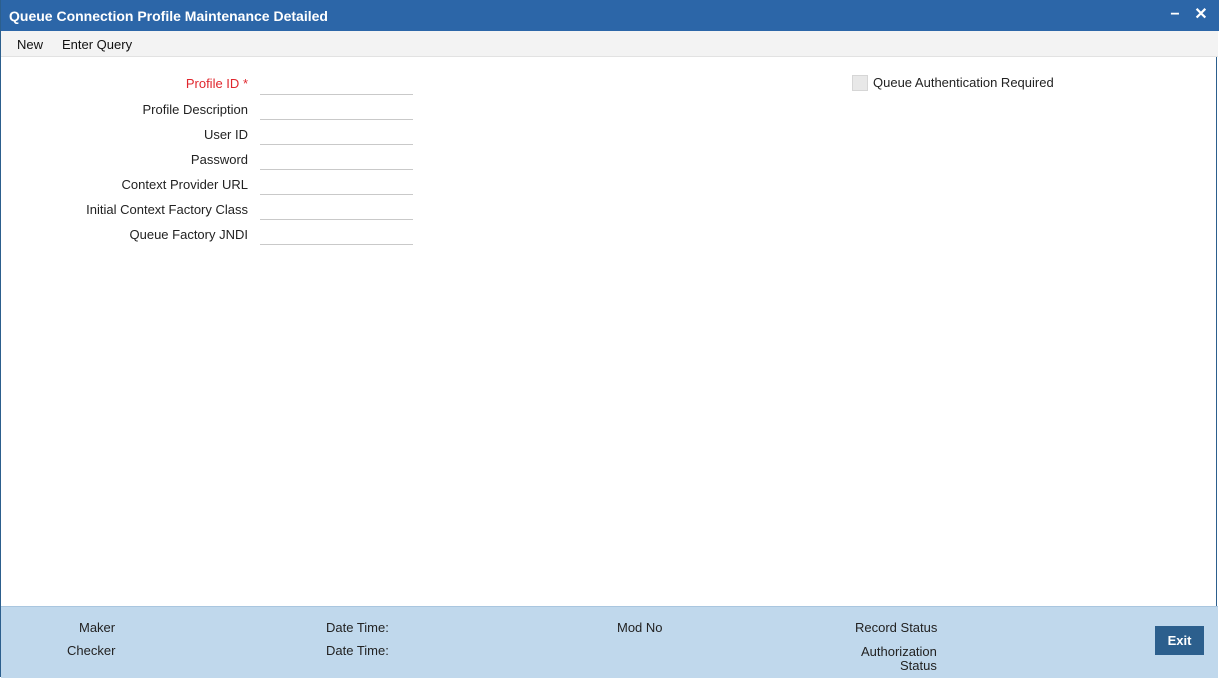  Describe the element at coordinates (1175, 15) in the screenshot. I see `minimize-icon: −` at that location.